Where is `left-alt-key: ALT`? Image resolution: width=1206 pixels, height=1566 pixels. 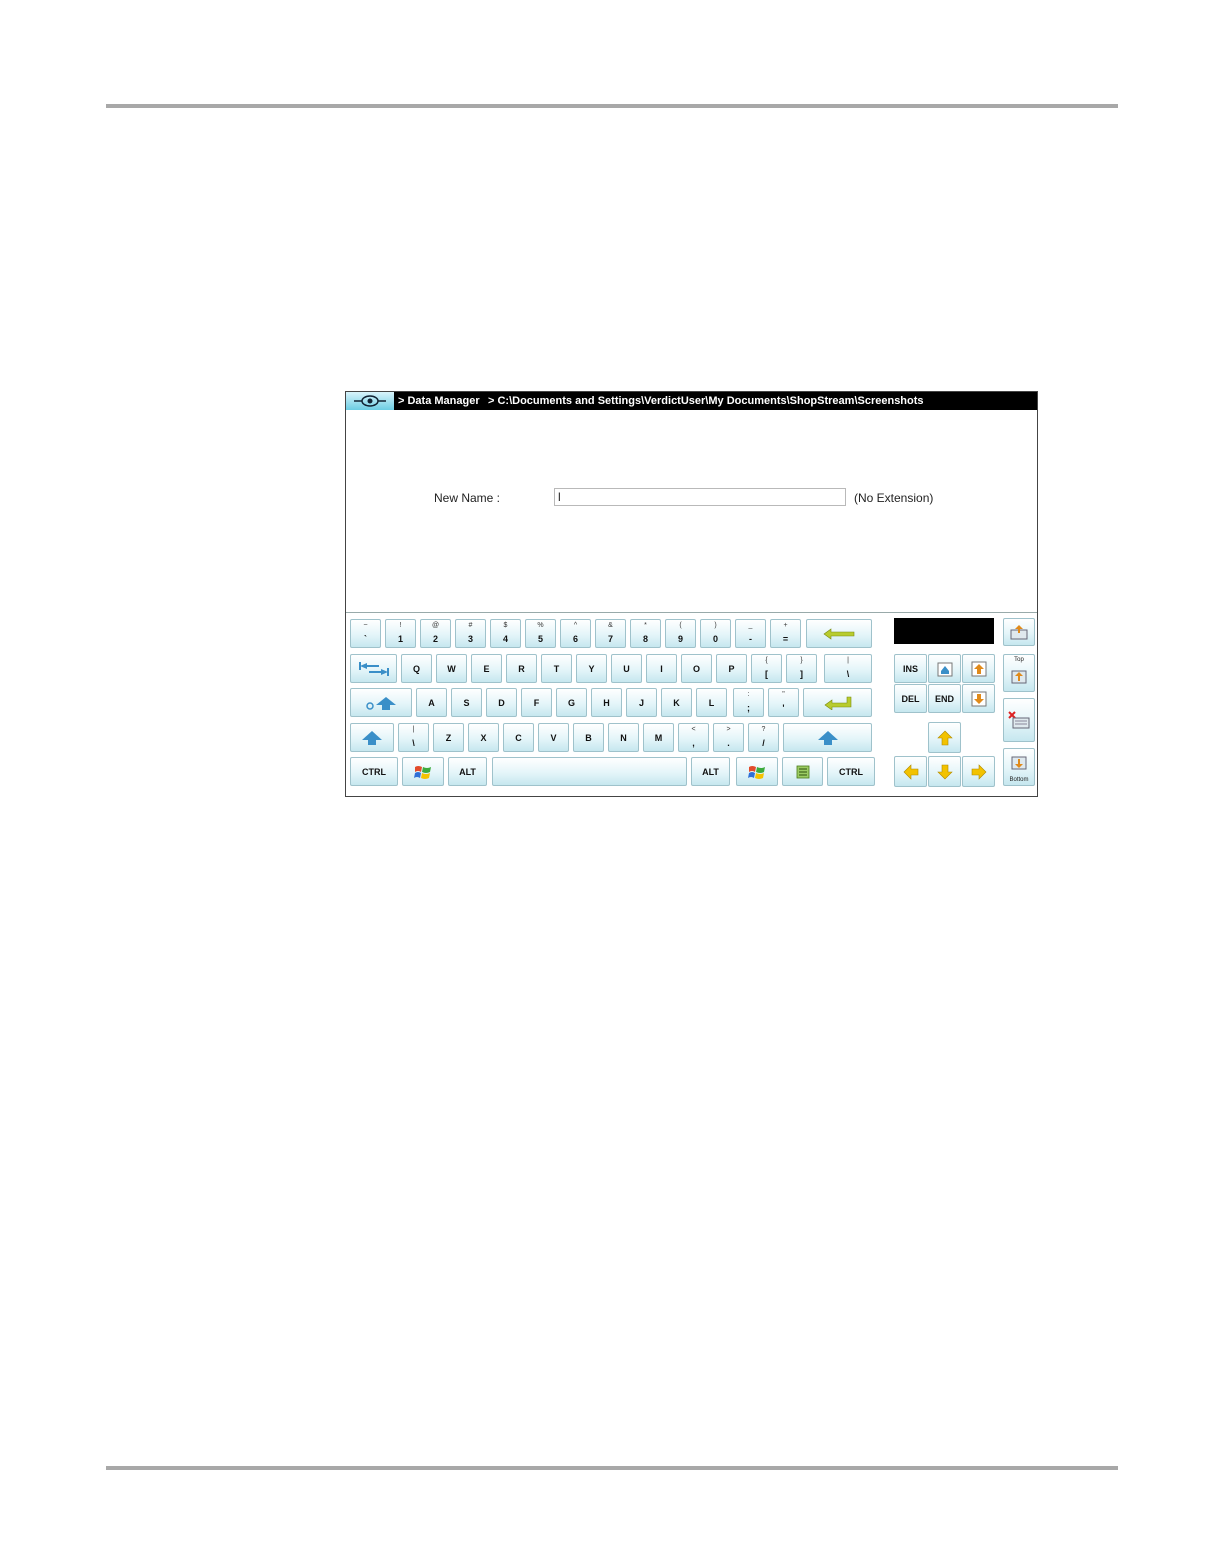
left-alt-key: ALT is located at coordinates (467, 771).